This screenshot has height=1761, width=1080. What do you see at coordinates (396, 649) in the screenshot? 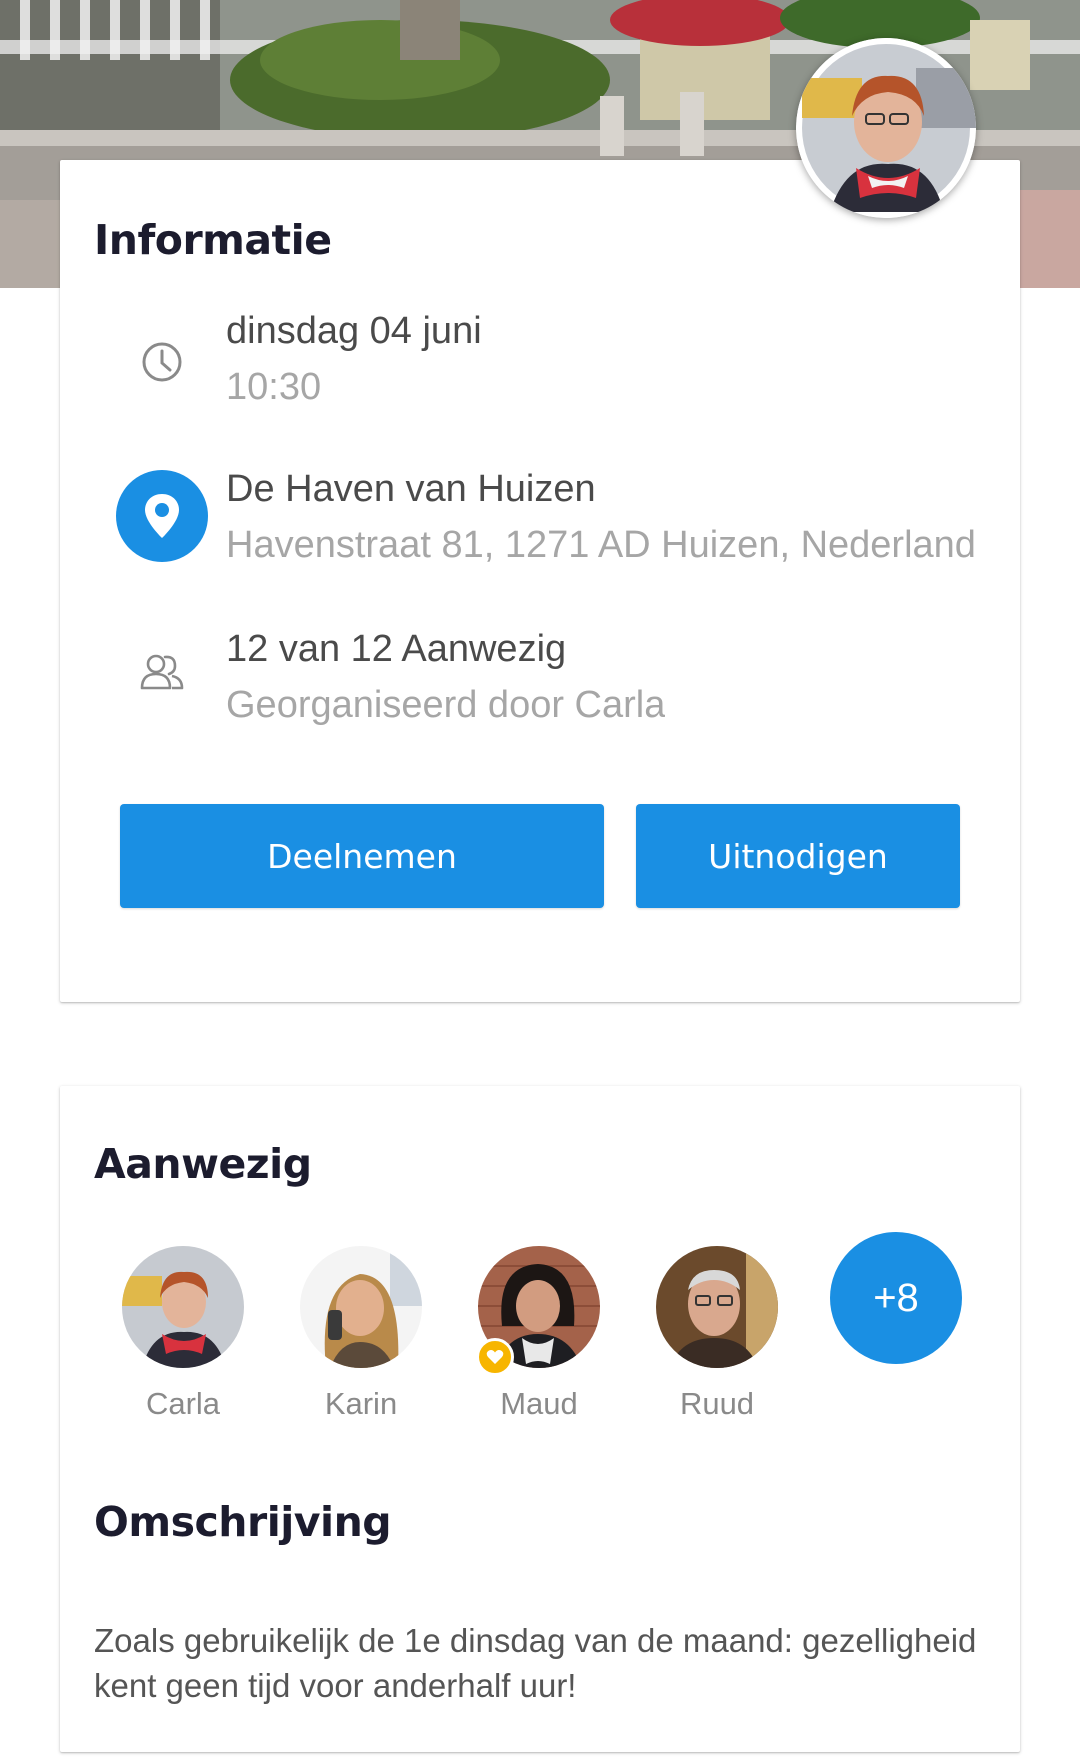
I see `attendance-count: 12 van 12 Aanwezig` at bounding box center [396, 649].